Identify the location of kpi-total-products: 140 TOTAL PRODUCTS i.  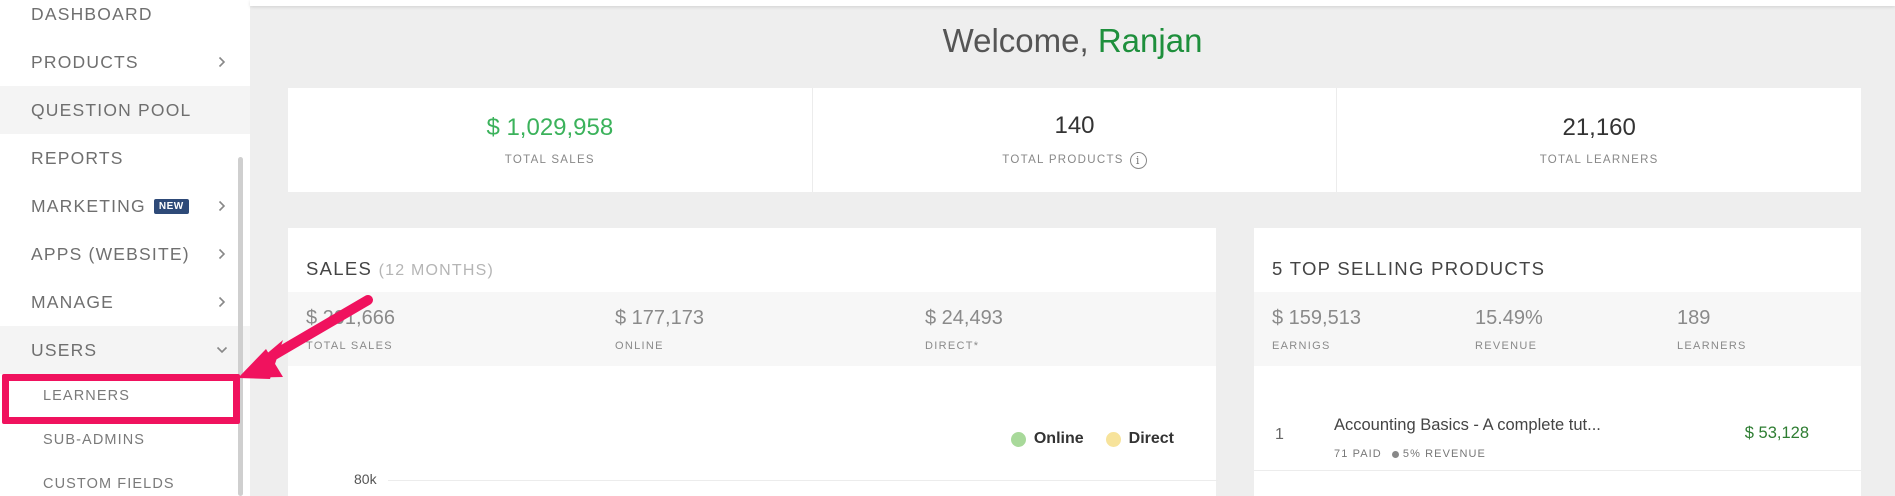
(1075, 140).